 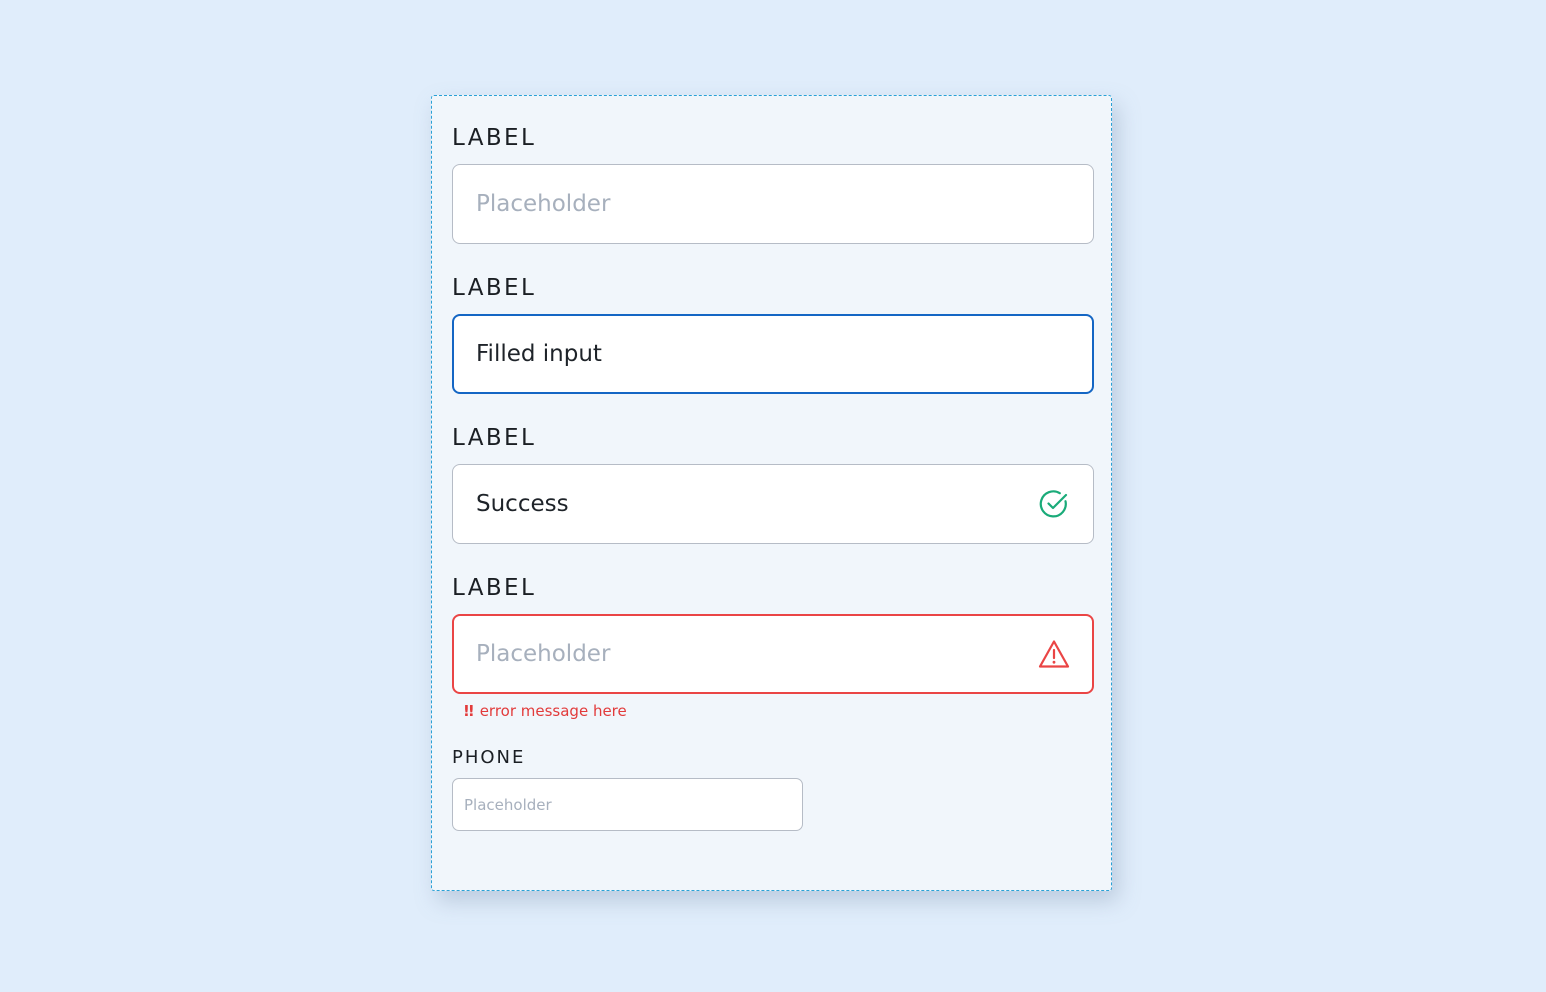 I want to click on input-value: Success, so click(x=522, y=504).